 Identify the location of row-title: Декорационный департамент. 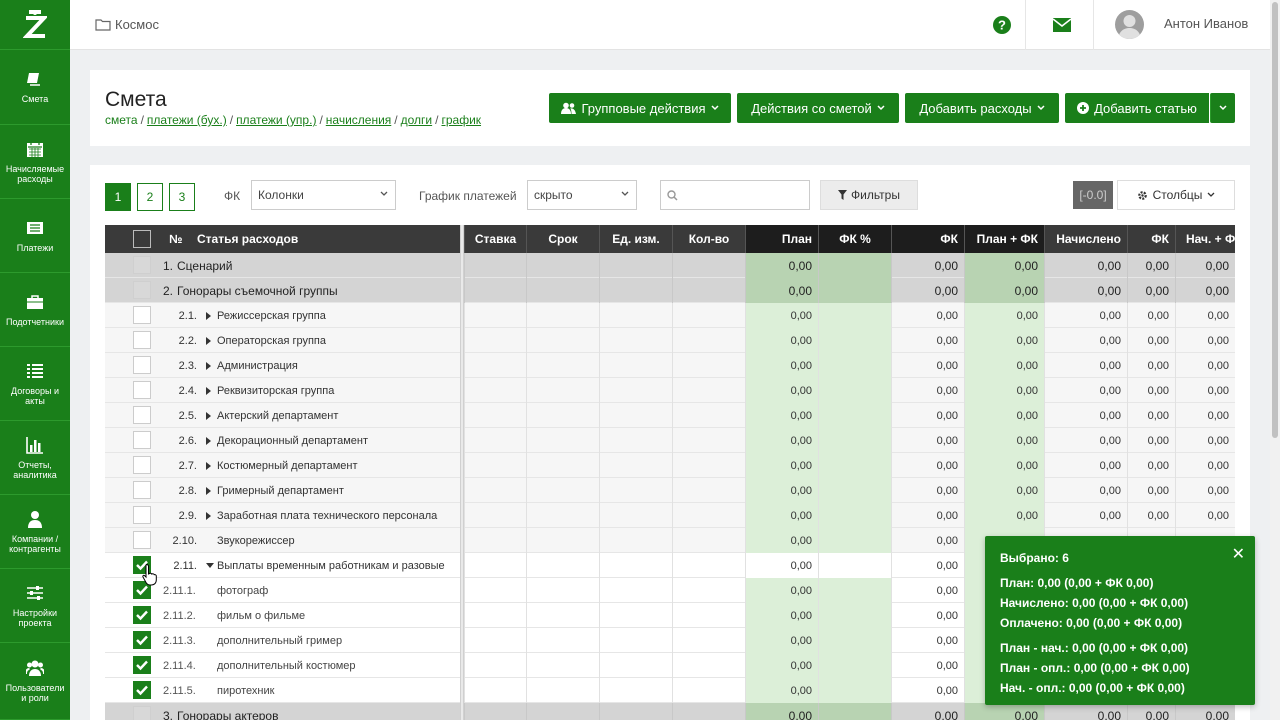
(292, 440).